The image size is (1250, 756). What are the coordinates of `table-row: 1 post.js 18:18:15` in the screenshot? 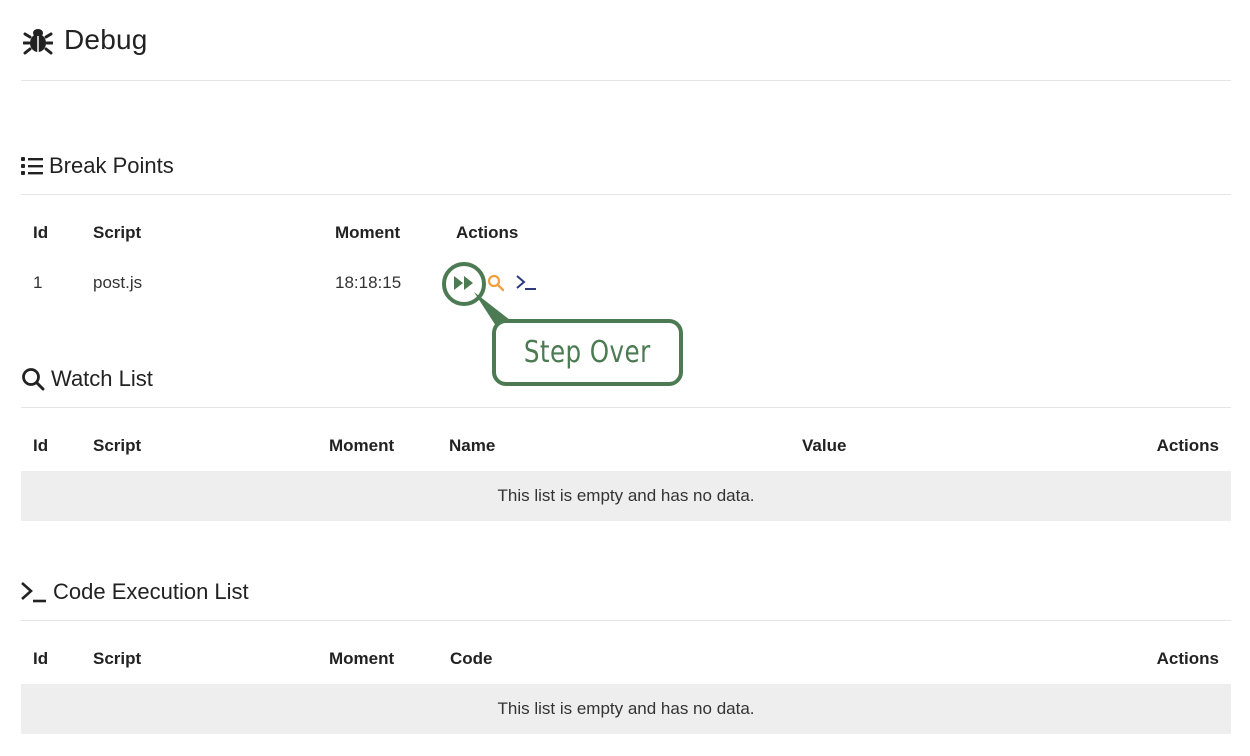 It's located at (626, 283).